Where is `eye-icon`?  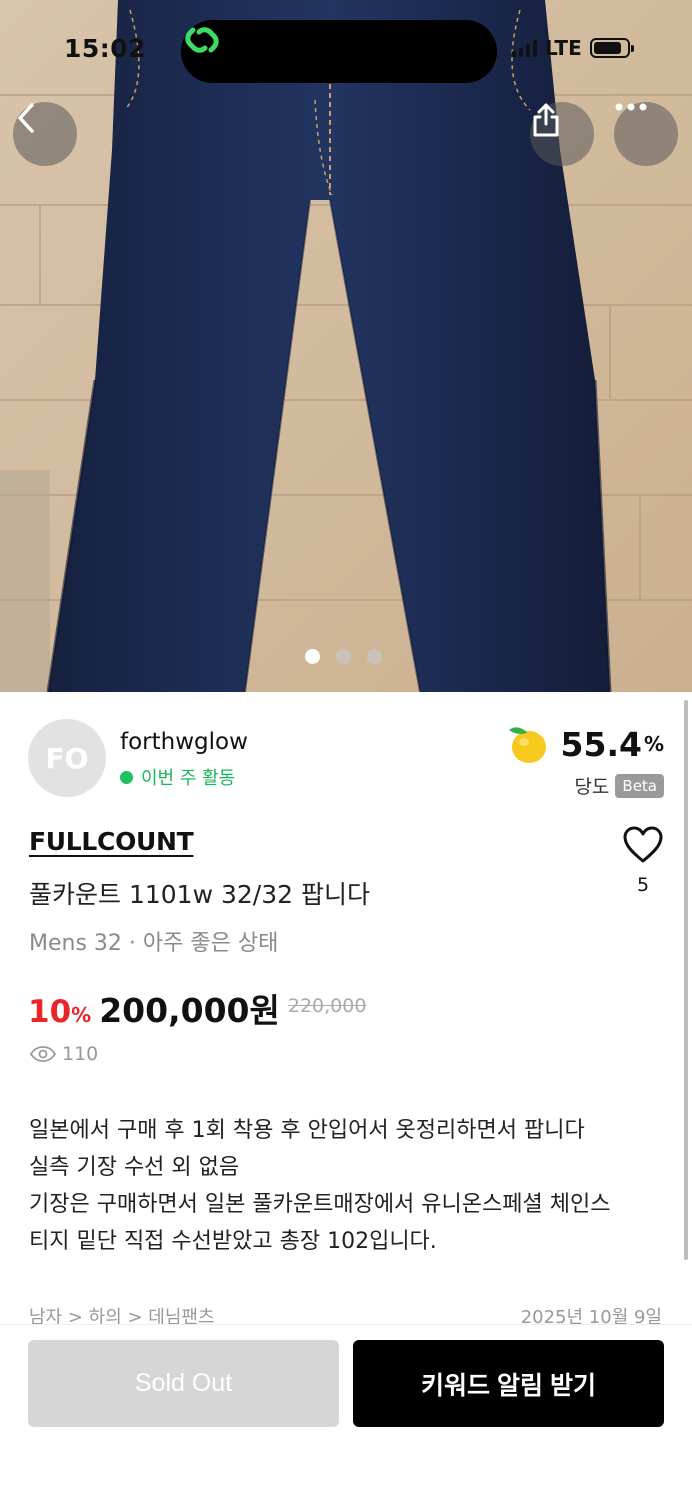 eye-icon is located at coordinates (43, 1054).